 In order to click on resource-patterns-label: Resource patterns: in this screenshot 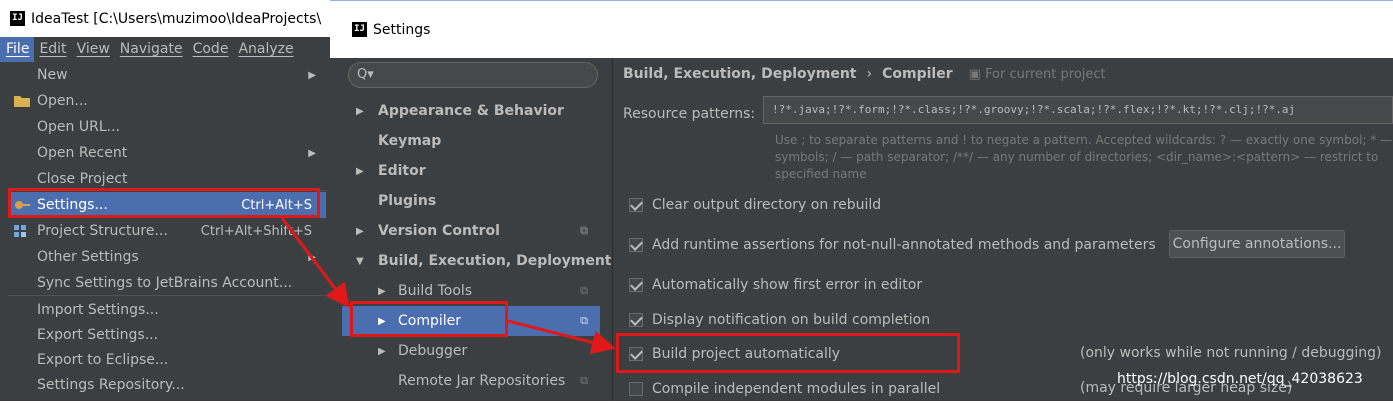, I will do `click(689, 114)`.